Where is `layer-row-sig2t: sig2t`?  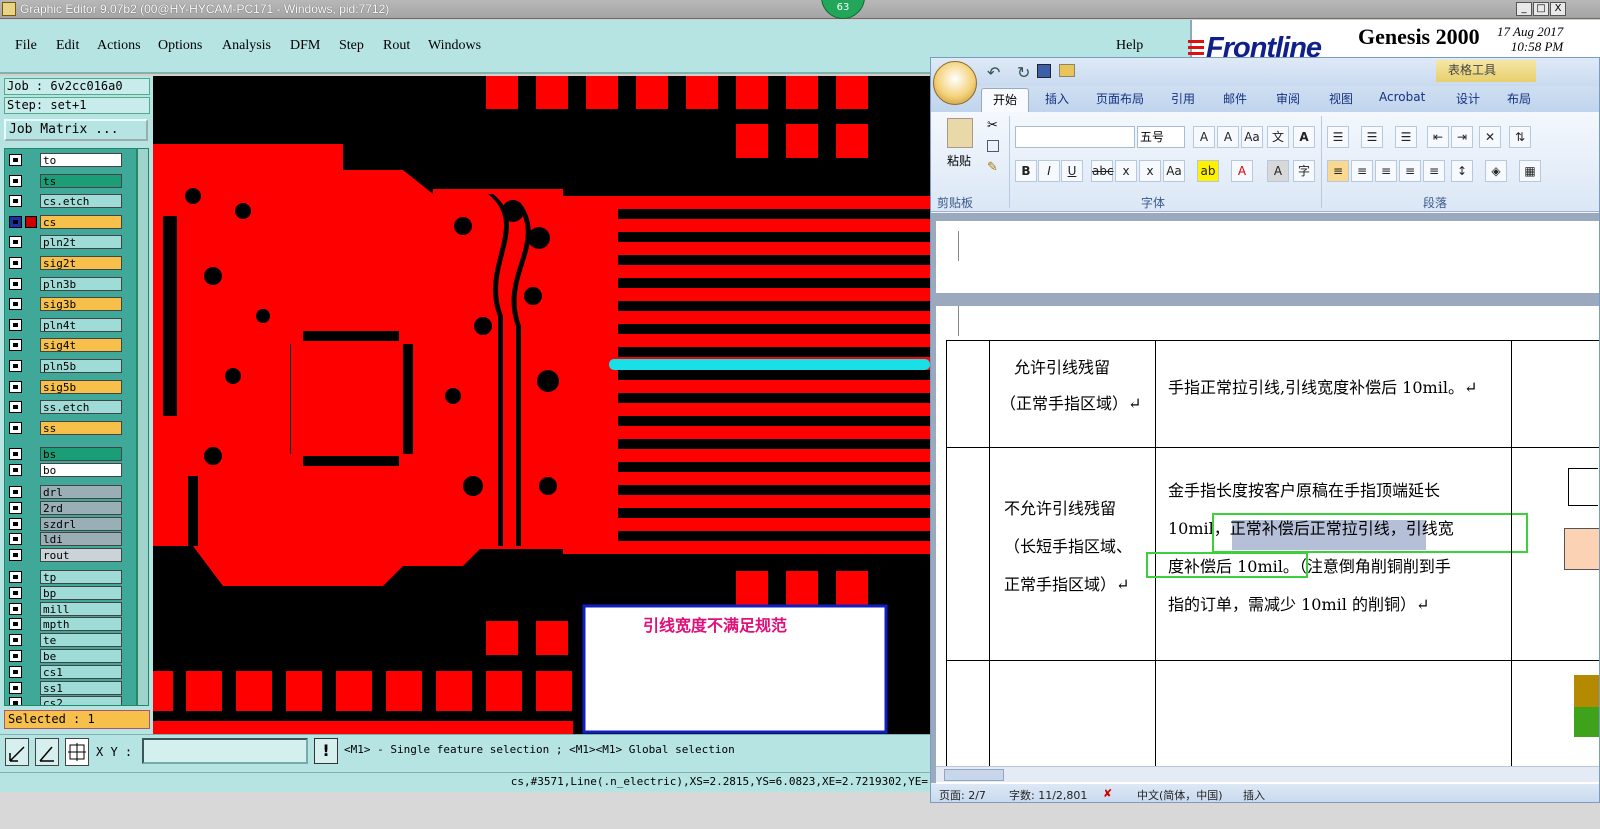 layer-row-sig2t: sig2t is located at coordinates (66, 263).